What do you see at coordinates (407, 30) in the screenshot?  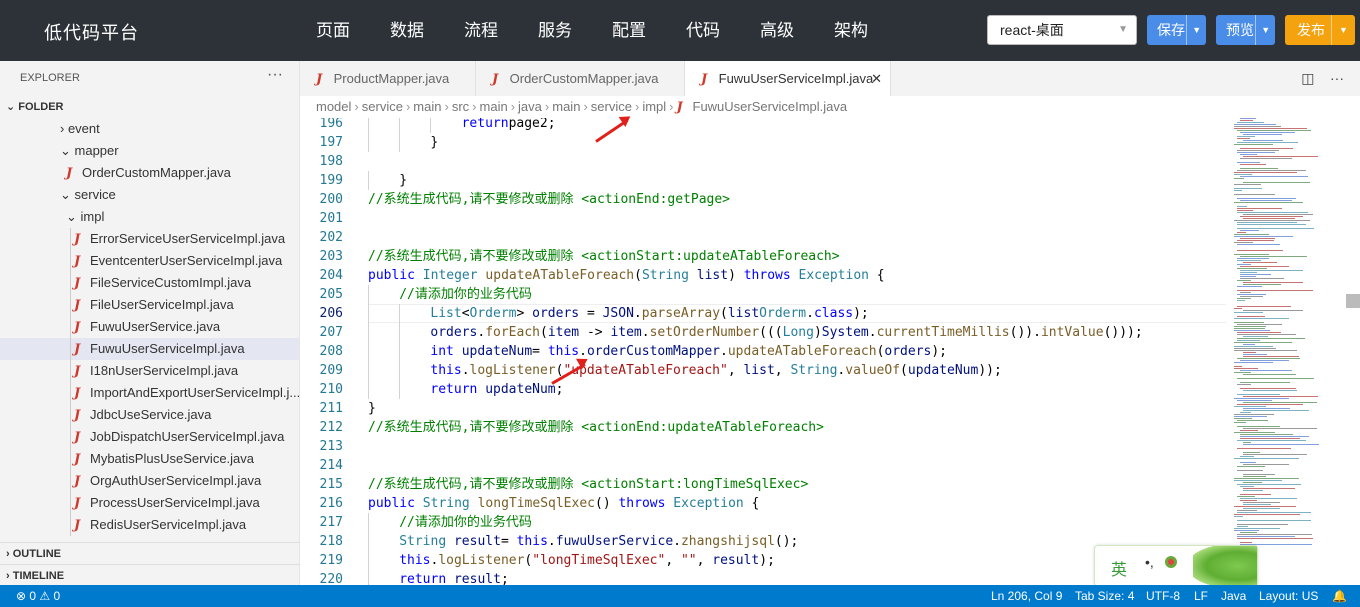 I see `nav-item: 数据` at bounding box center [407, 30].